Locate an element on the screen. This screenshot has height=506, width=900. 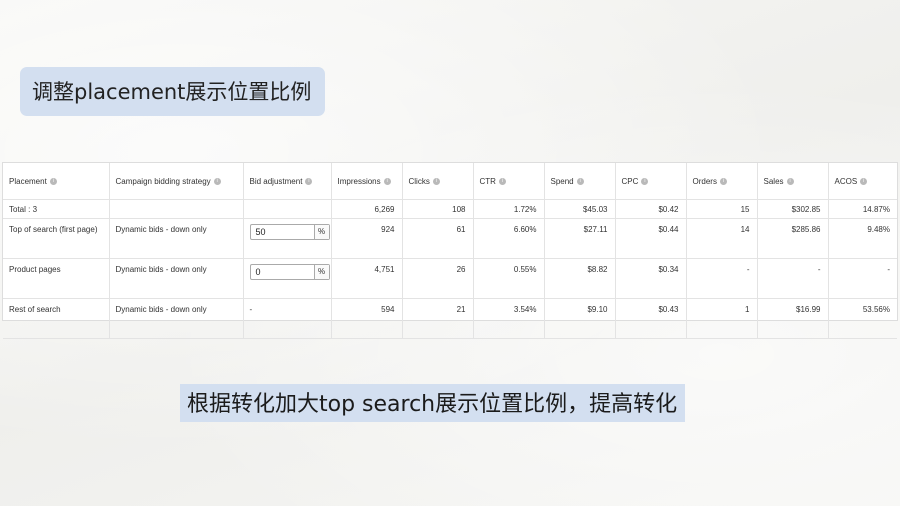
header-spend: Spend i is located at coordinates (580, 181).